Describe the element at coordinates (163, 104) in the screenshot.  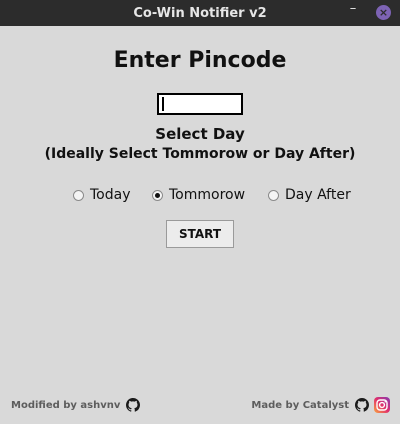
I see `text-caret` at that location.